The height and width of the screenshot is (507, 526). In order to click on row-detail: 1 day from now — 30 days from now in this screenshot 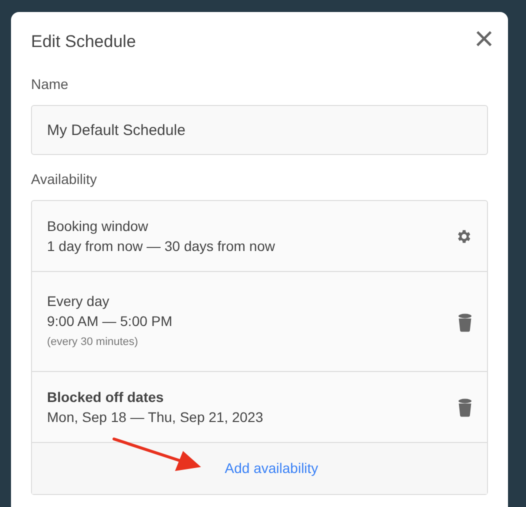, I will do `click(161, 246)`.